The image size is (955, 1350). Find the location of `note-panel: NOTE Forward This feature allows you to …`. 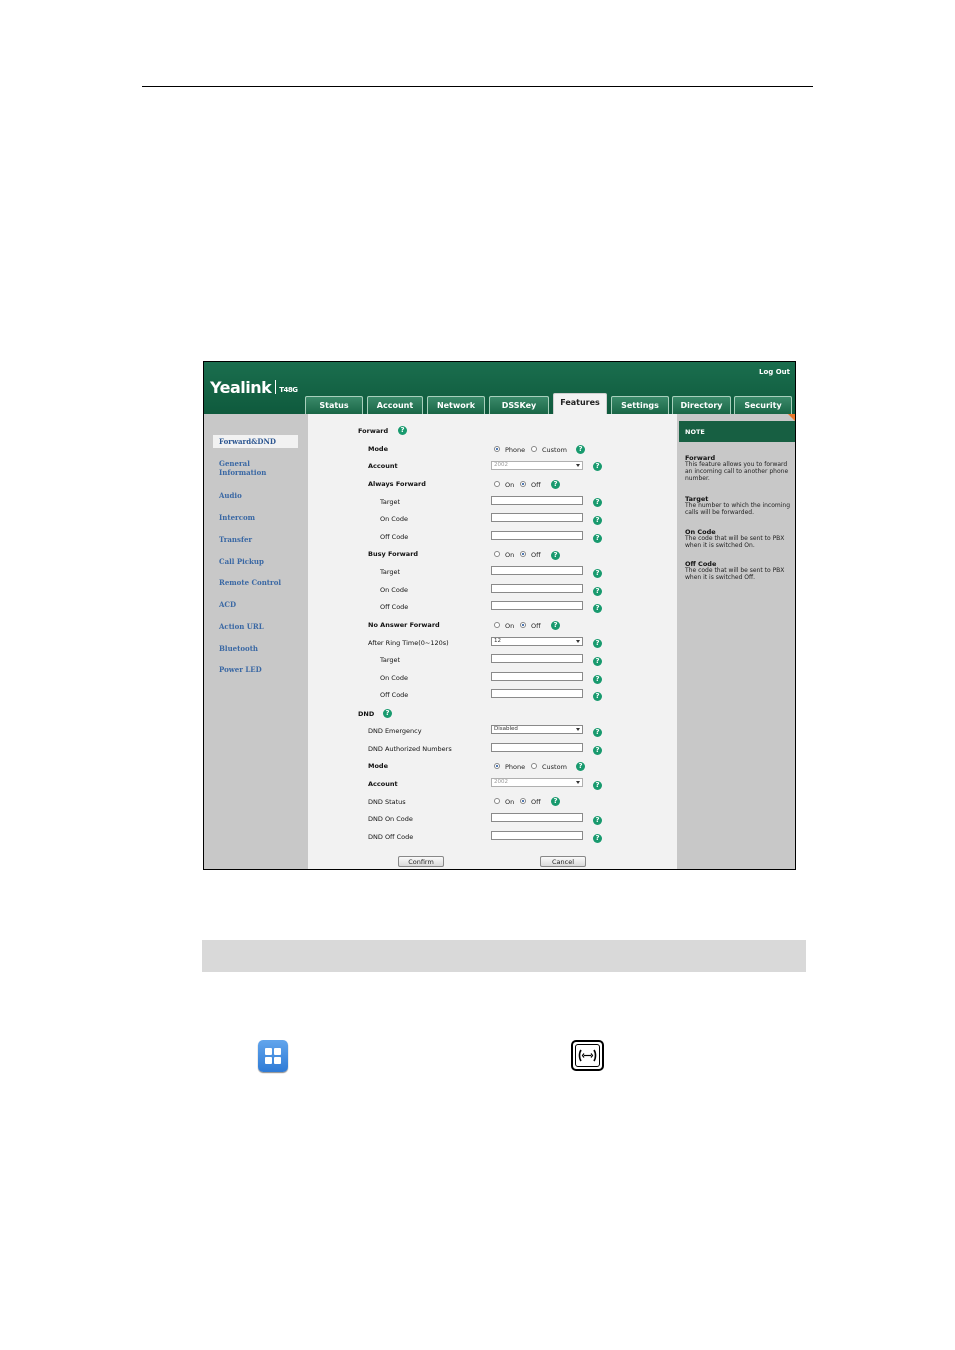

note-panel: NOTE Forward This feature allows you to … is located at coordinates (737, 641).